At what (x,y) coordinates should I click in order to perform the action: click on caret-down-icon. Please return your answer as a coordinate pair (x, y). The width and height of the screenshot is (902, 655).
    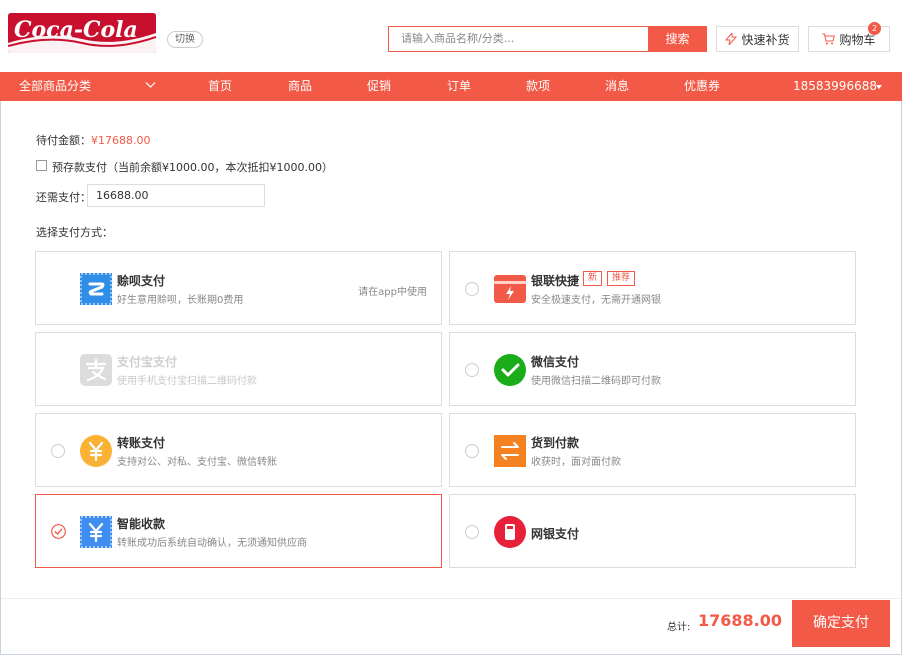
    Looking at the image, I should click on (879, 87).